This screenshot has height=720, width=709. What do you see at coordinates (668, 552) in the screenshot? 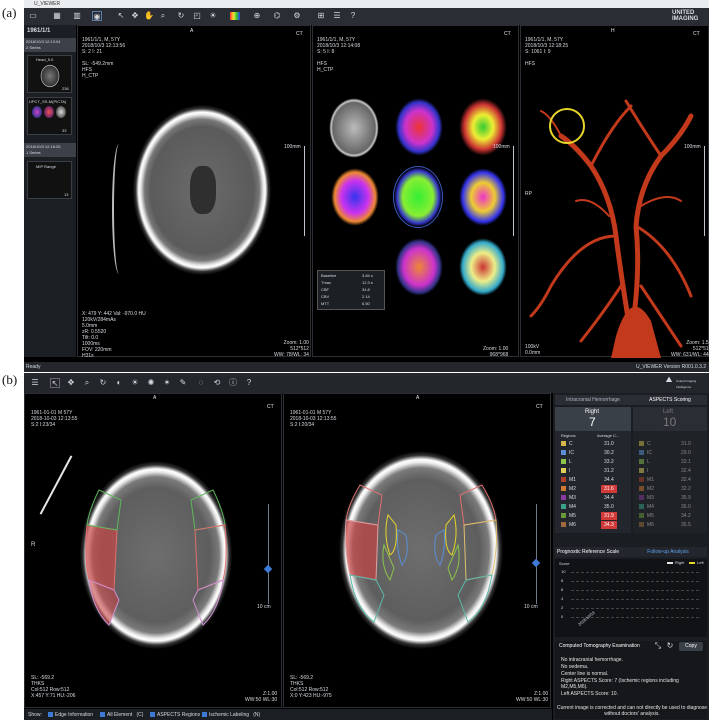
I see `tab-follow-up: Follow-up Analysis` at bounding box center [668, 552].